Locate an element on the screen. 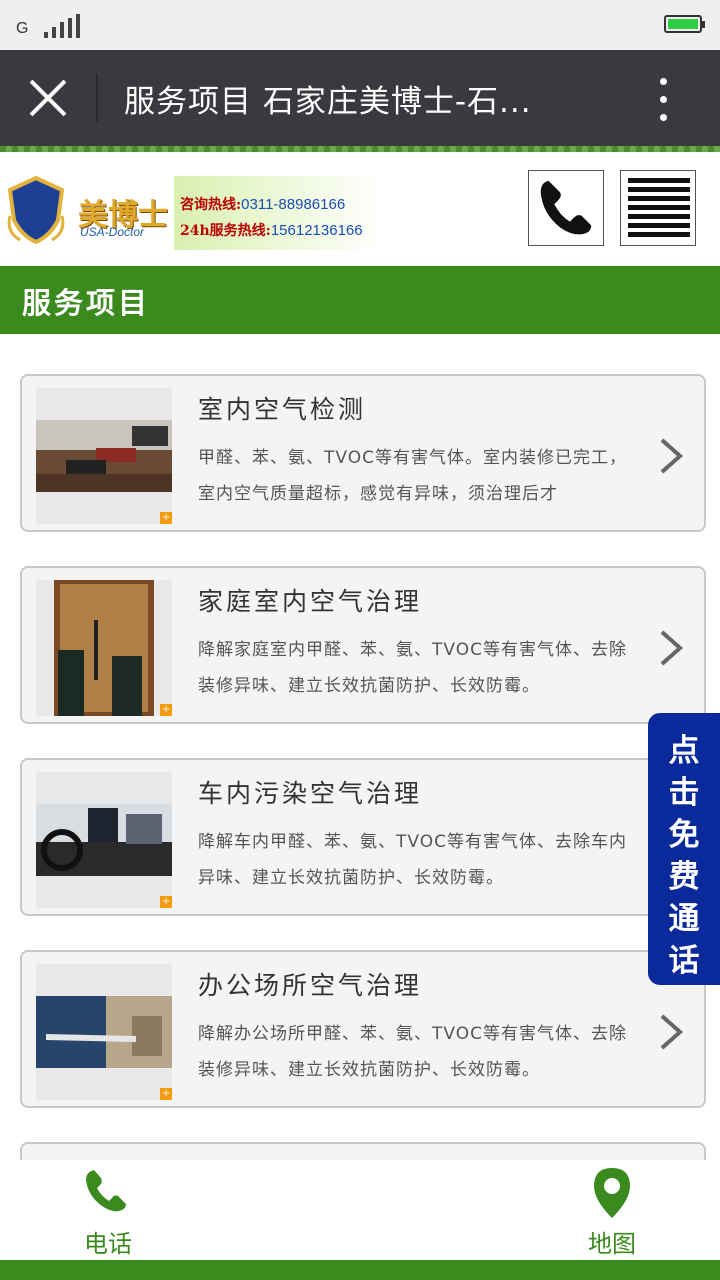 This screenshot has height=1280, width=720. hotline-consult-label: 咨询热线: is located at coordinates (211, 205).